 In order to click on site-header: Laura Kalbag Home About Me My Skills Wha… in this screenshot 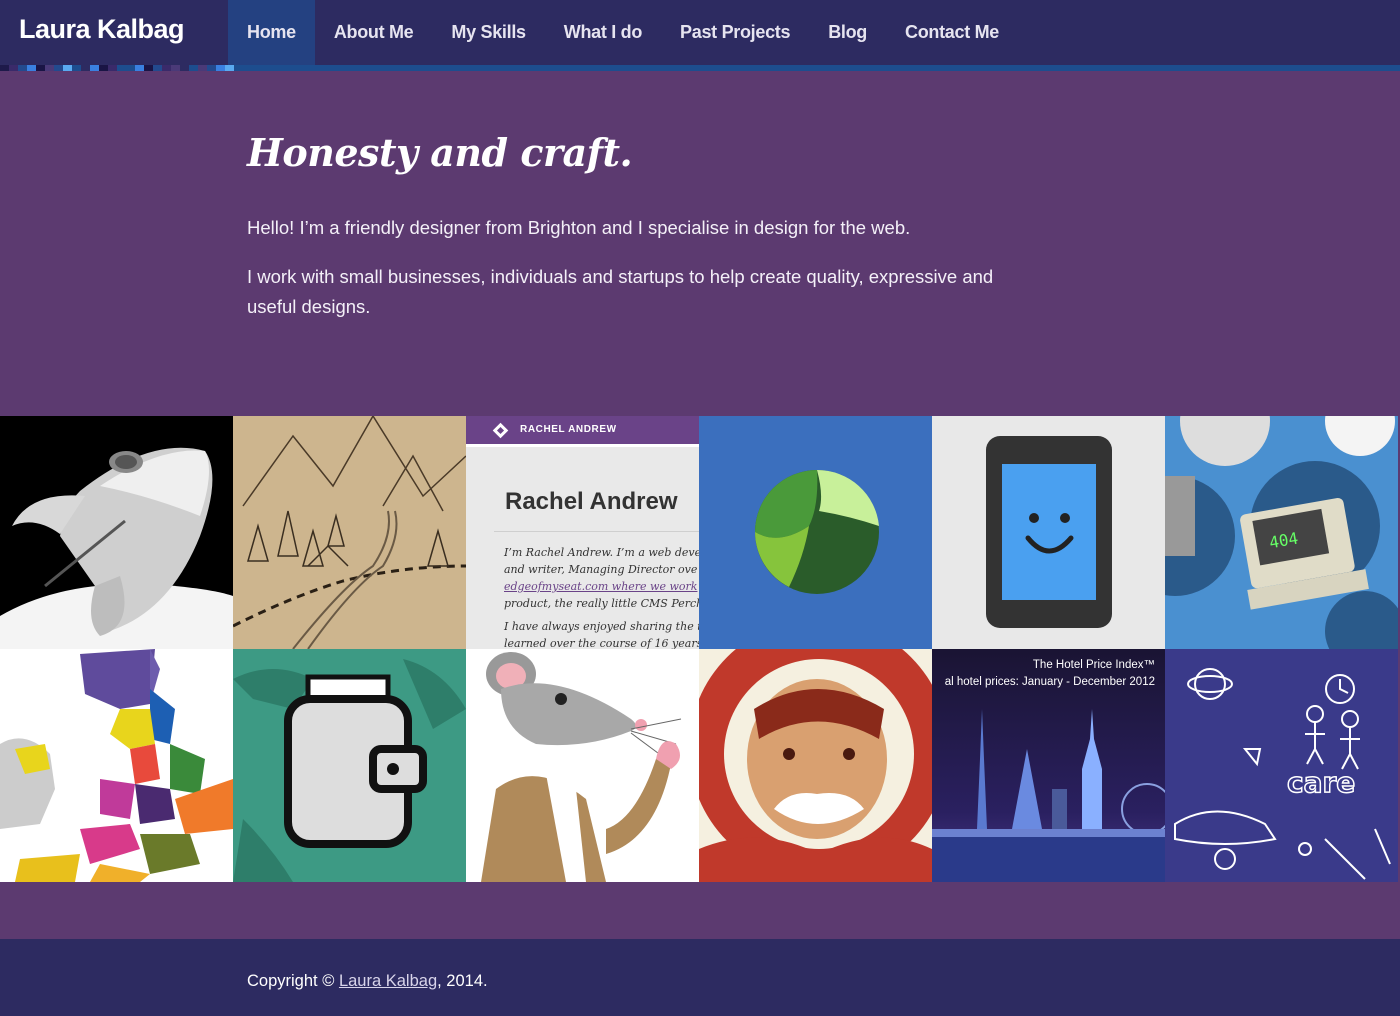, I will do `click(700, 32)`.